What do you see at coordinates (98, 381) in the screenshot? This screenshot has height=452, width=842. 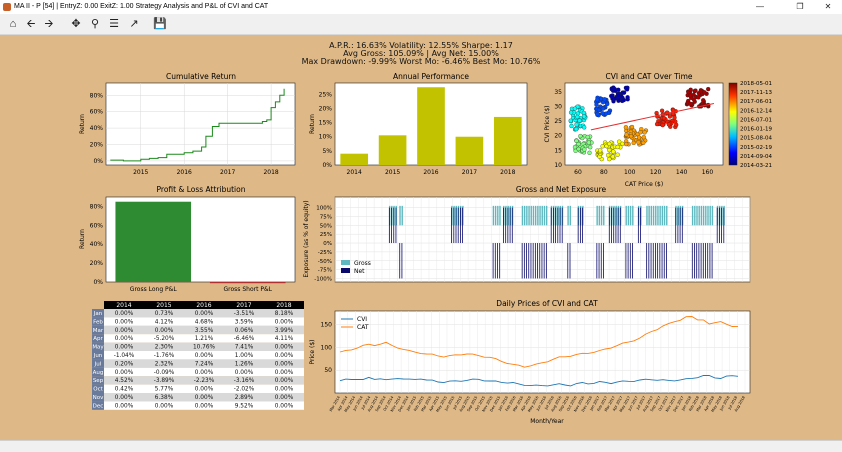 I see `table-cell-month: Sep` at bounding box center [98, 381].